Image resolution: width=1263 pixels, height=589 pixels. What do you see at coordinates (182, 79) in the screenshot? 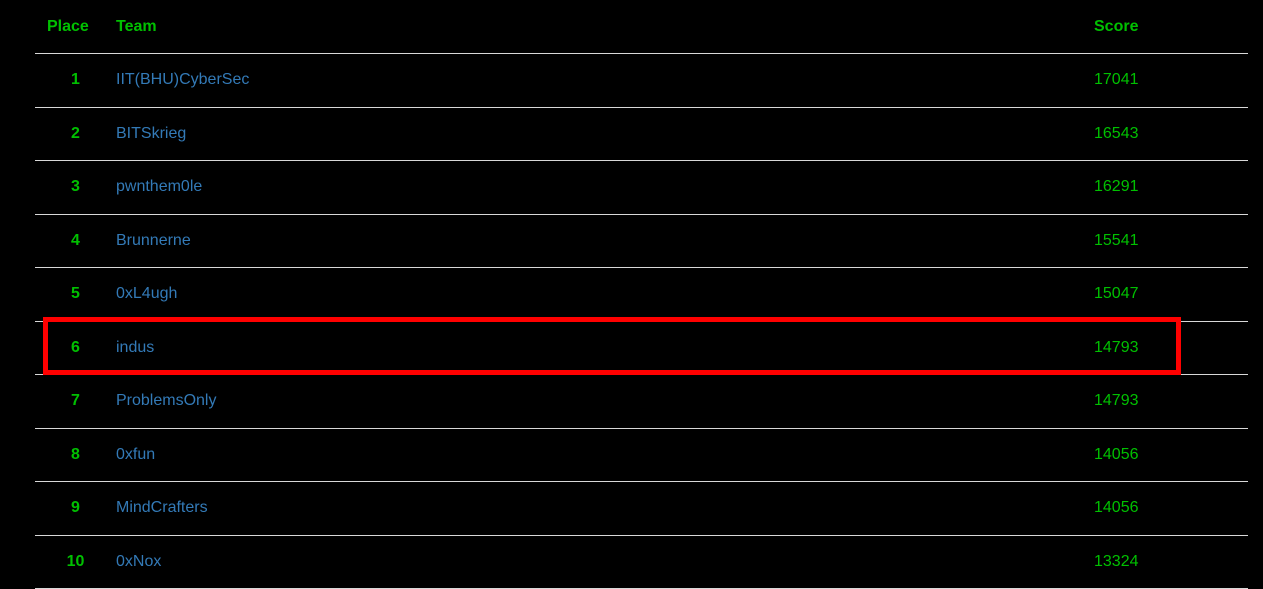
I see `team-link: IIT(BHU)CyberSec` at bounding box center [182, 79].